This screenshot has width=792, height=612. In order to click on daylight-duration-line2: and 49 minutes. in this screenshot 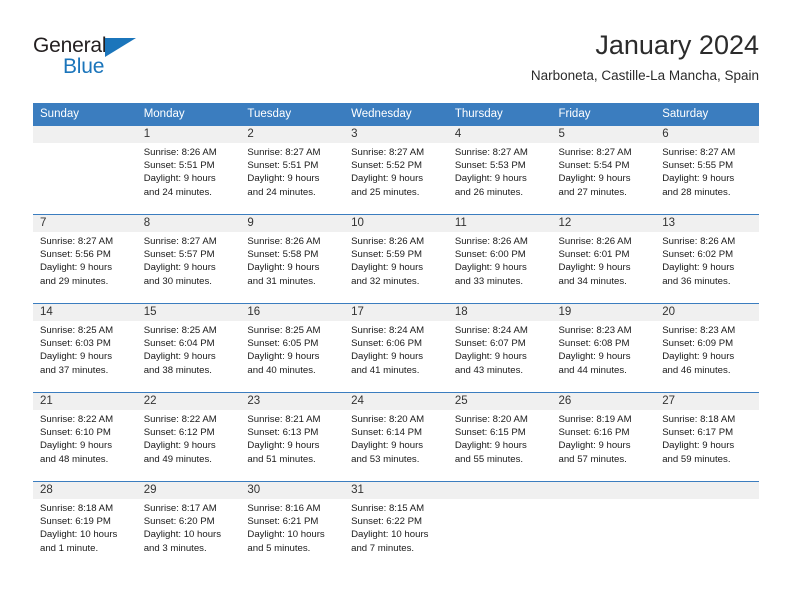, I will do `click(177, 459)`.